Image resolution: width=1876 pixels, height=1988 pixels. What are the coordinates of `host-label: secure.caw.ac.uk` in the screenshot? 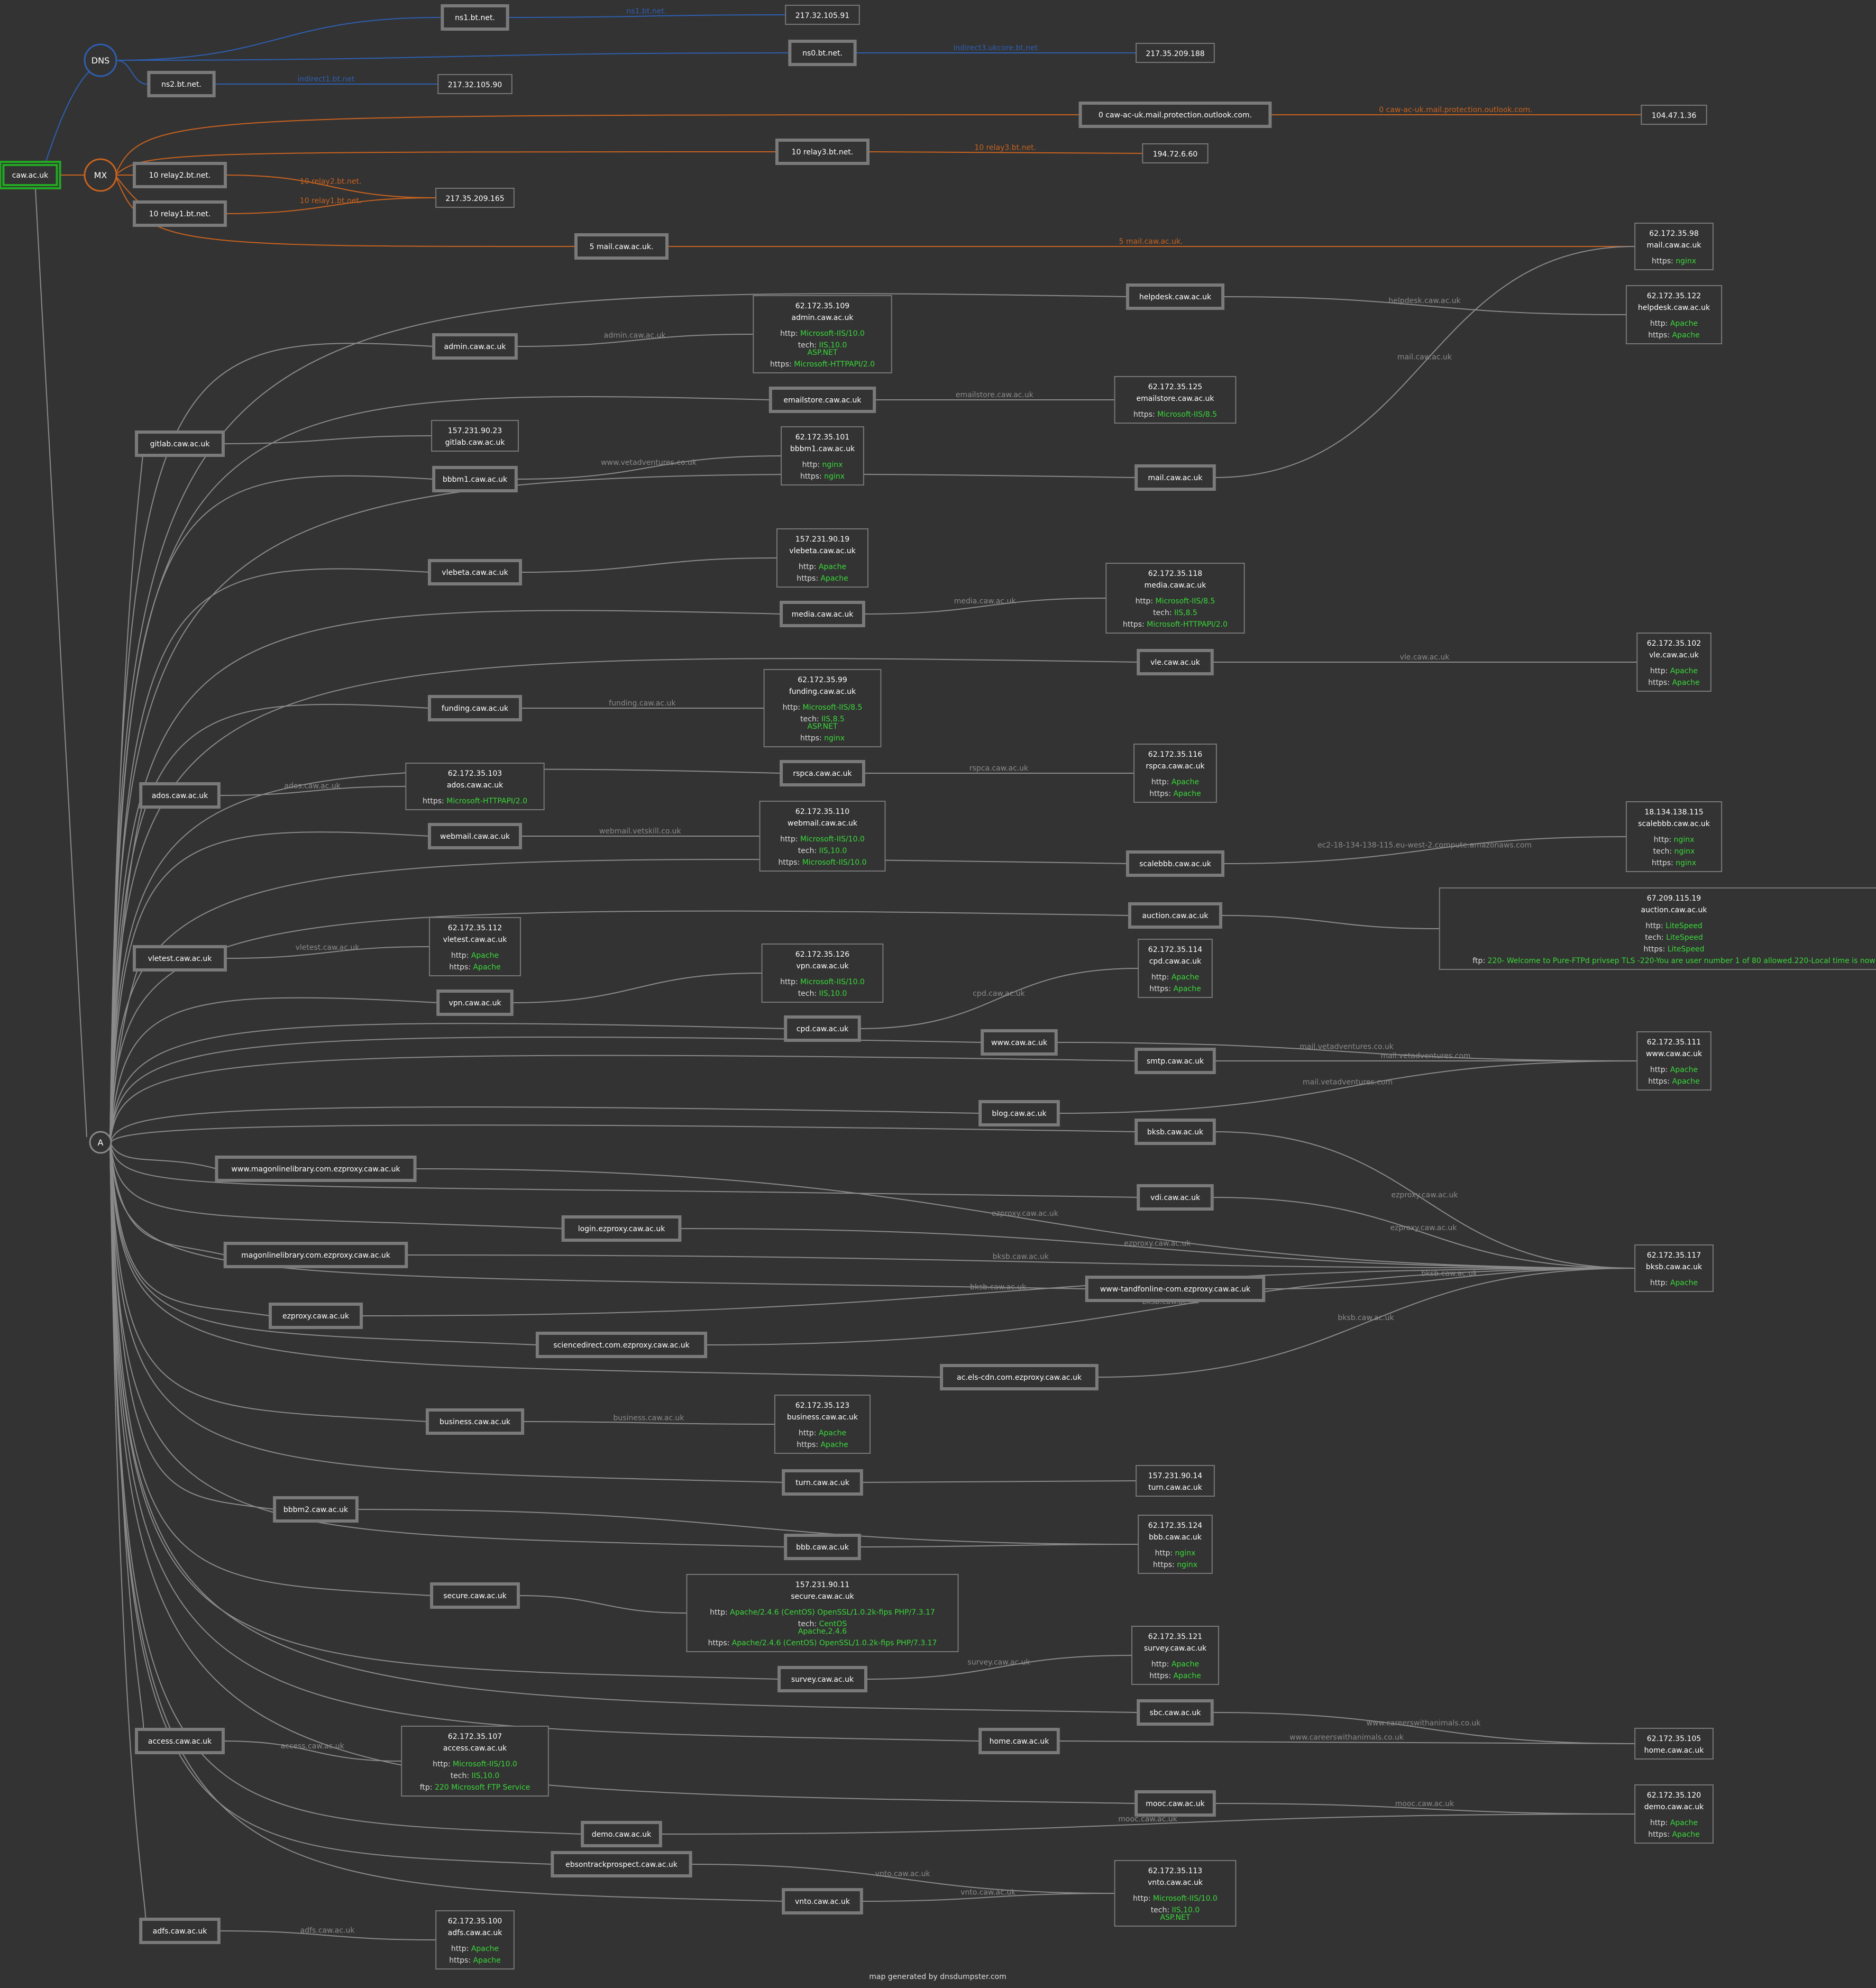 It's located at (475, 1596).